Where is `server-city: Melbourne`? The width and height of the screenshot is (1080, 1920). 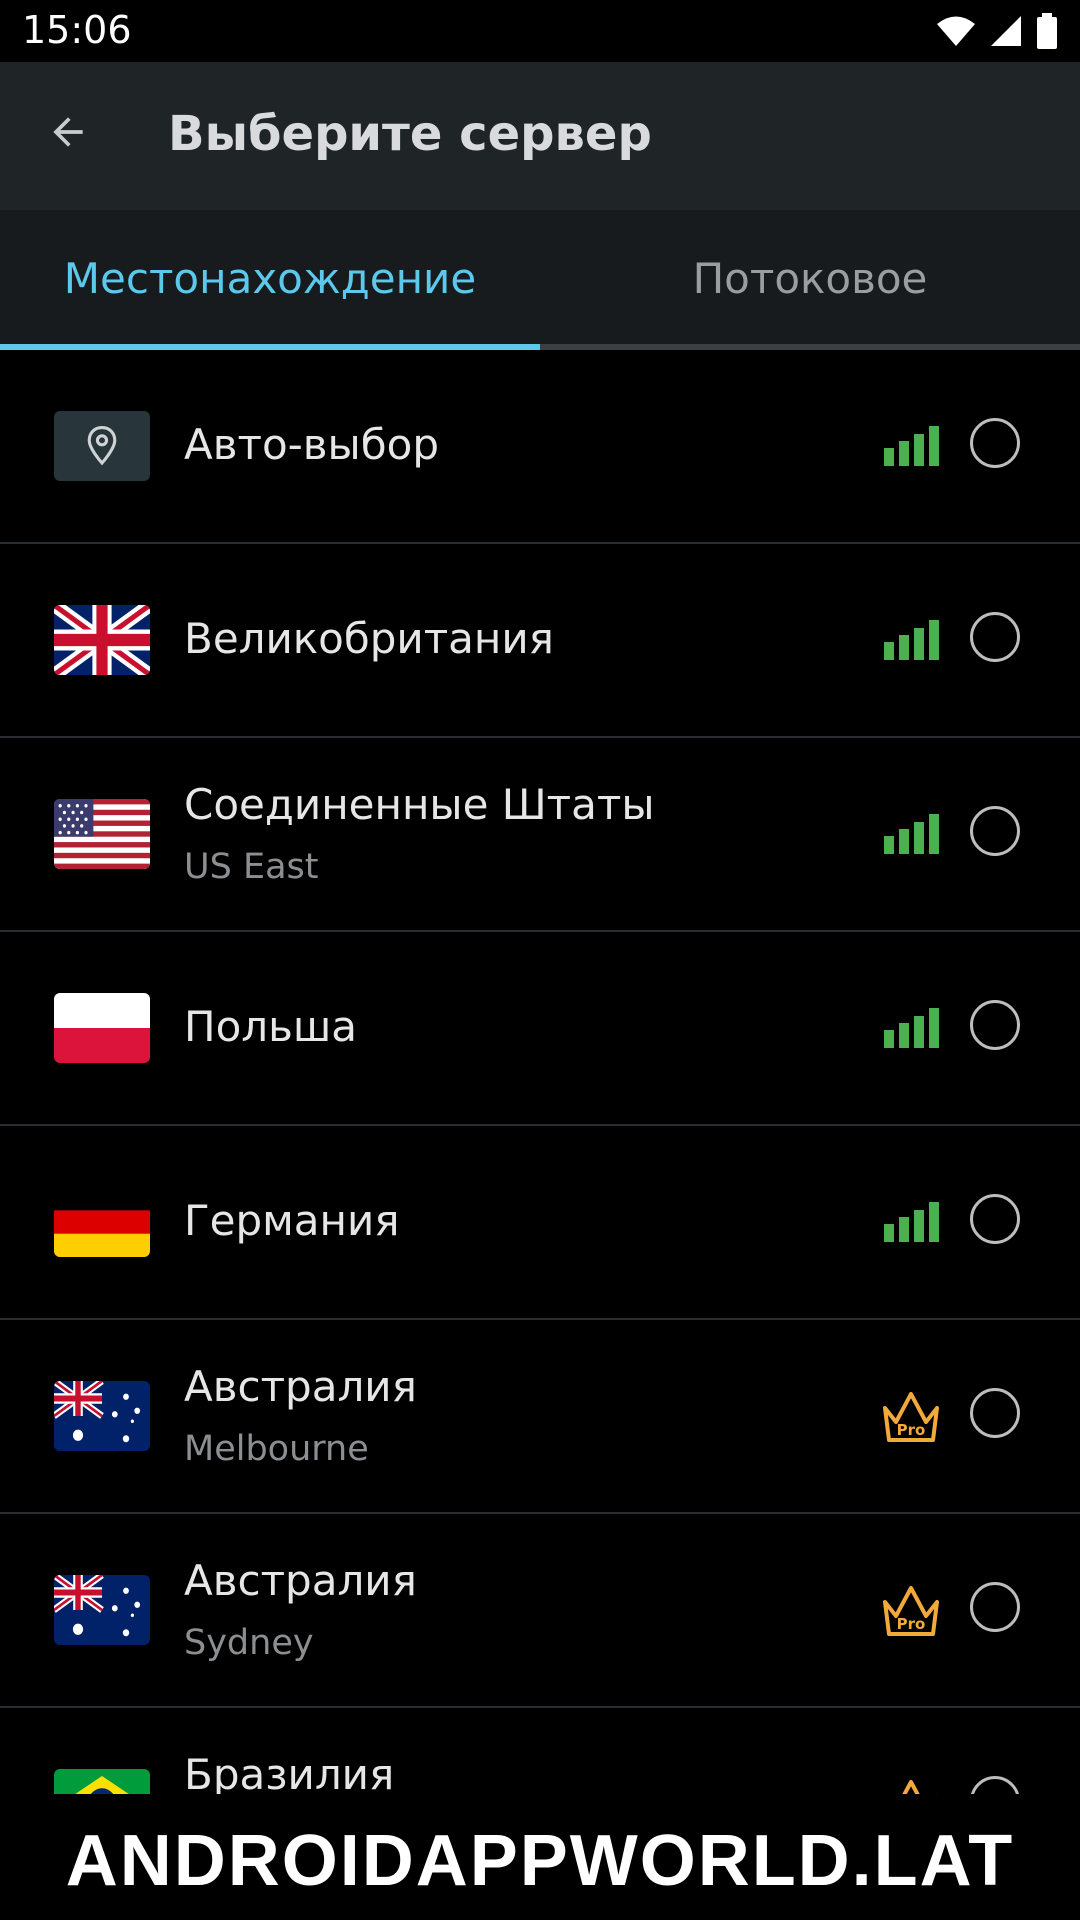
server-city: Melbourne is located at coordinates (276, 1449).